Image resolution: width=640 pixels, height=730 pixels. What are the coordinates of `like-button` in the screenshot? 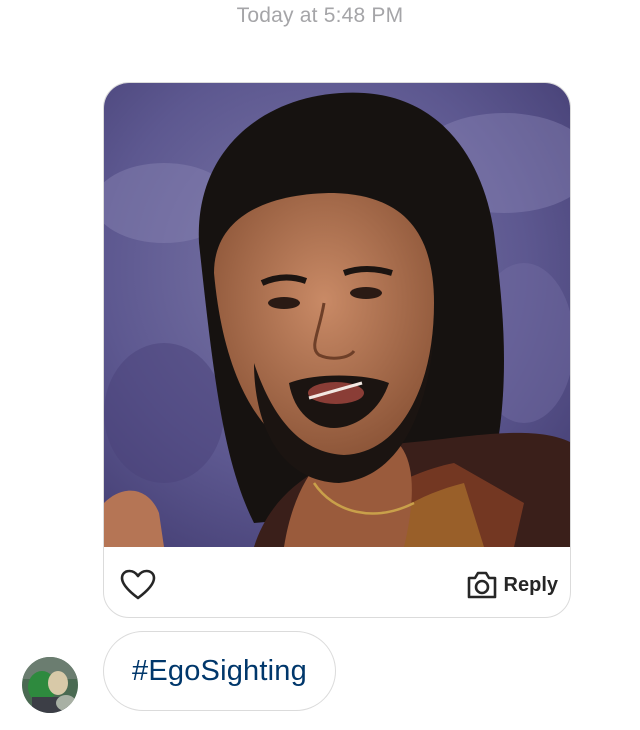 It's located at (138, 585).